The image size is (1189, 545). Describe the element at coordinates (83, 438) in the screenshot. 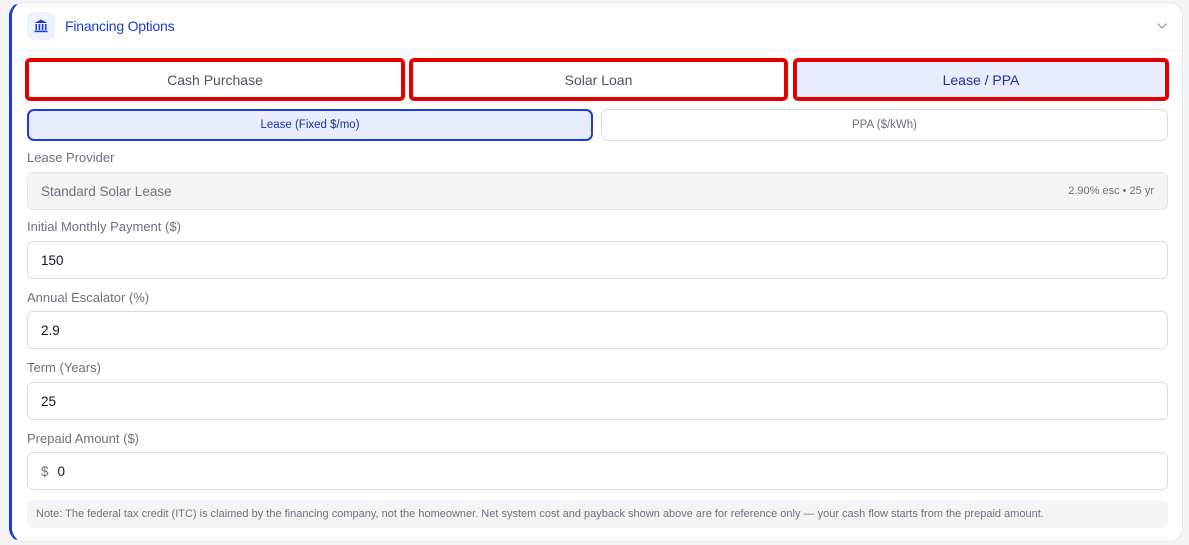

I see `prepaid-amount-label: Prepaid Amount ($)` at that location.